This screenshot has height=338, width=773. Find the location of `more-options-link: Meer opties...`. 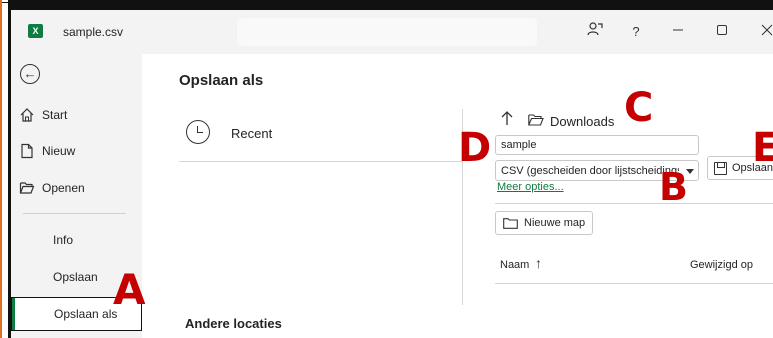

more-options-link: Meer opties... is located at coordinates (530, 187).